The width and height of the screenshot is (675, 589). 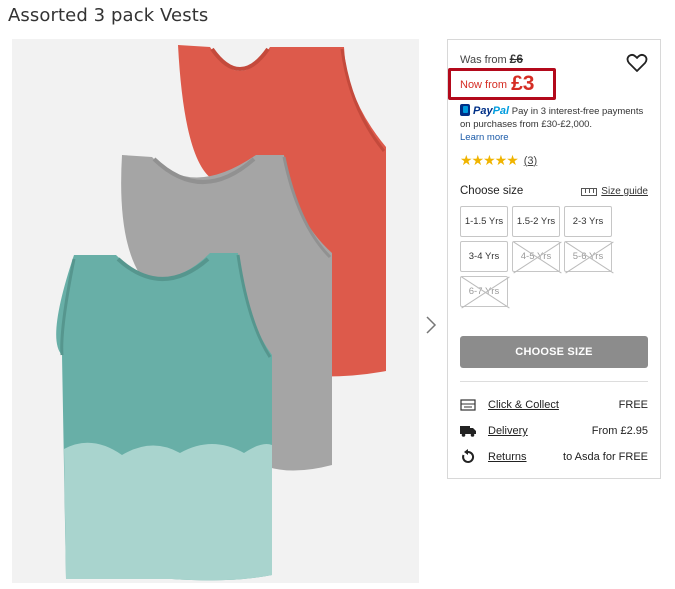 I want to click on paypal-learn-more-link: Learn more, so click(x=558, y=137).